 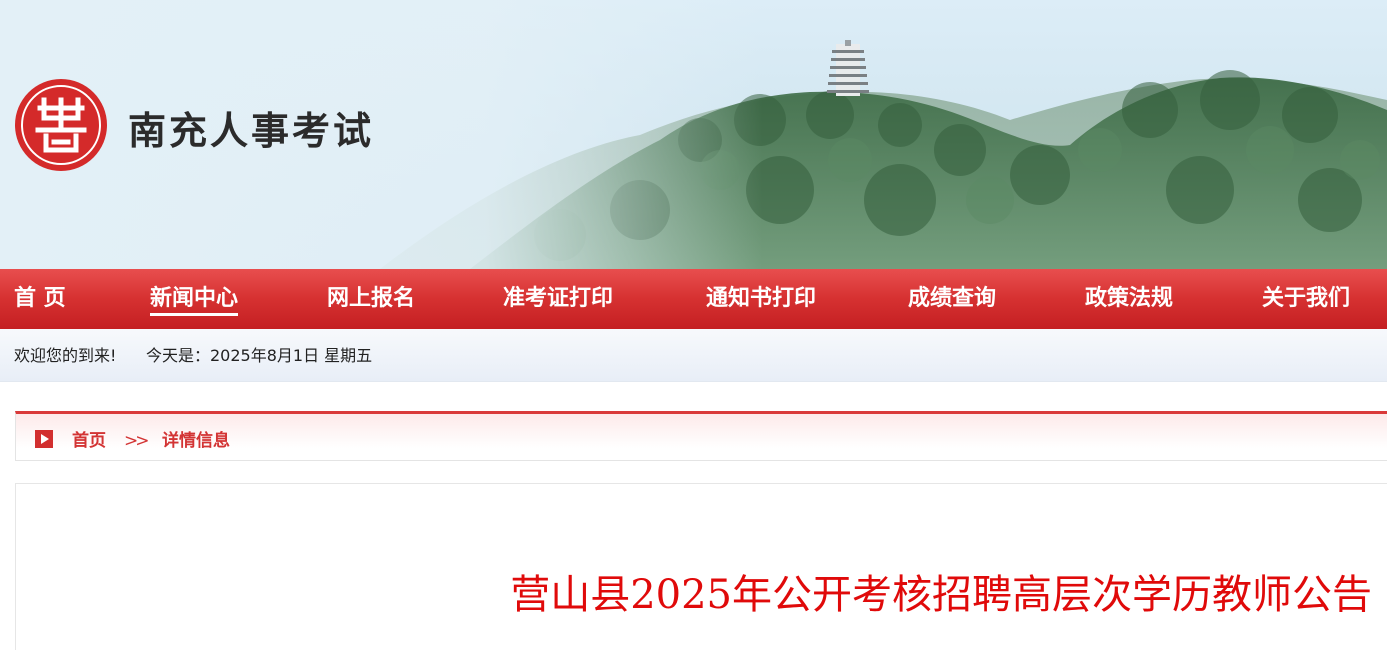 I want to click on nav-label: 通知书打印, so click(x=761, y=298).